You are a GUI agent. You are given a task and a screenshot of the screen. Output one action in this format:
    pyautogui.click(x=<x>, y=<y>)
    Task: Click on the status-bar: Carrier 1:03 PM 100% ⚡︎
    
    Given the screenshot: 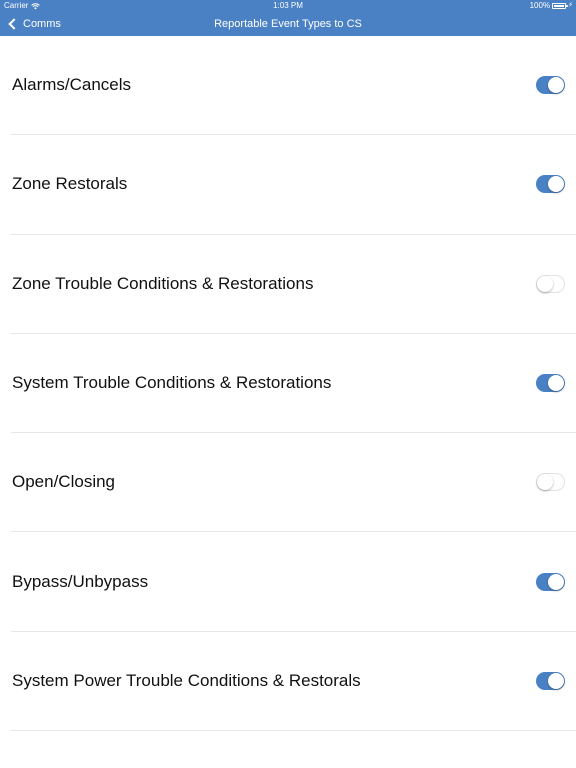 What is the action you would take?
    pyautogui.click(x=288, y=6)
    